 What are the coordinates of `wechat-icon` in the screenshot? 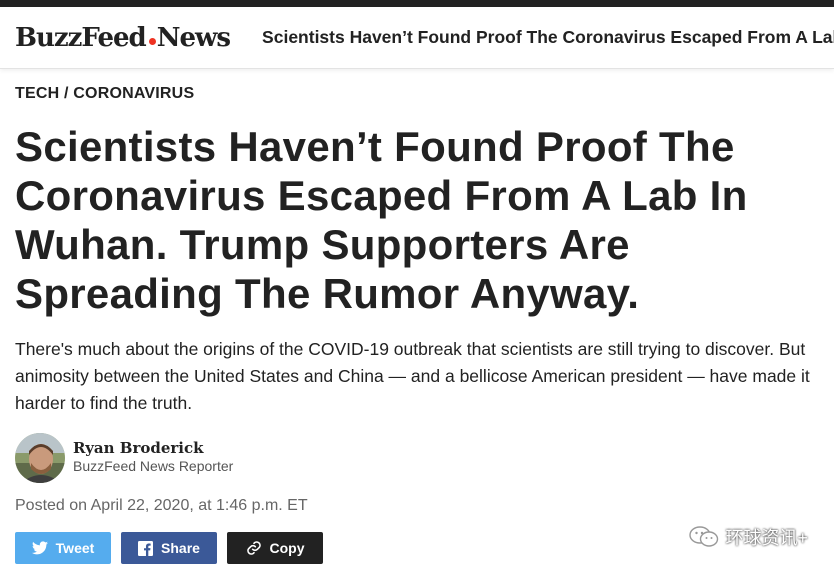 It's located at (704, 536).